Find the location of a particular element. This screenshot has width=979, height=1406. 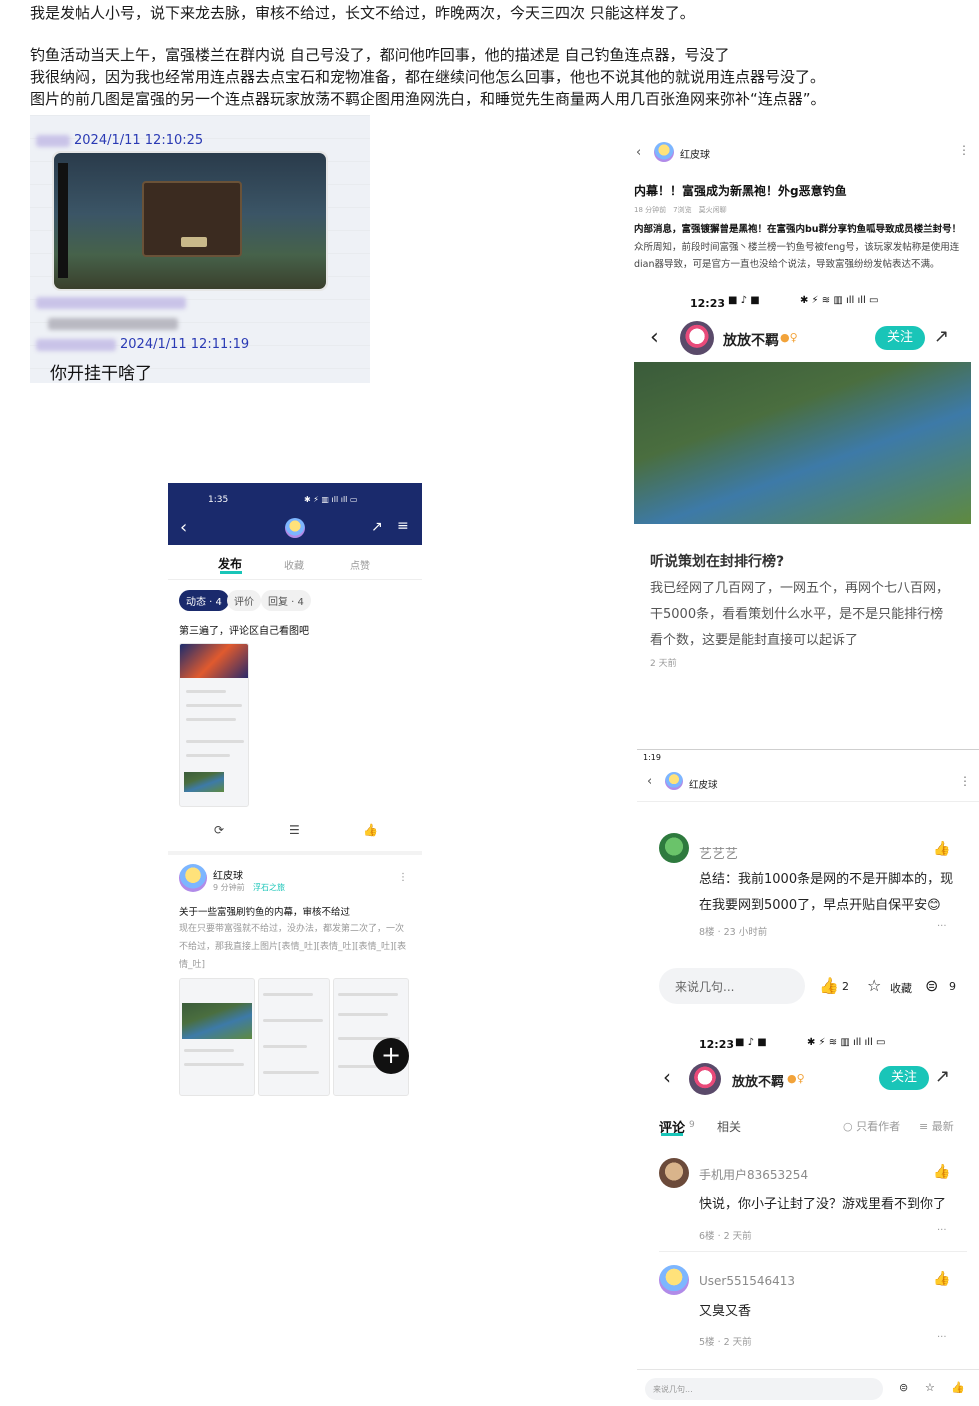

author-name: 红皮球 is located at coordinates (228, 874).